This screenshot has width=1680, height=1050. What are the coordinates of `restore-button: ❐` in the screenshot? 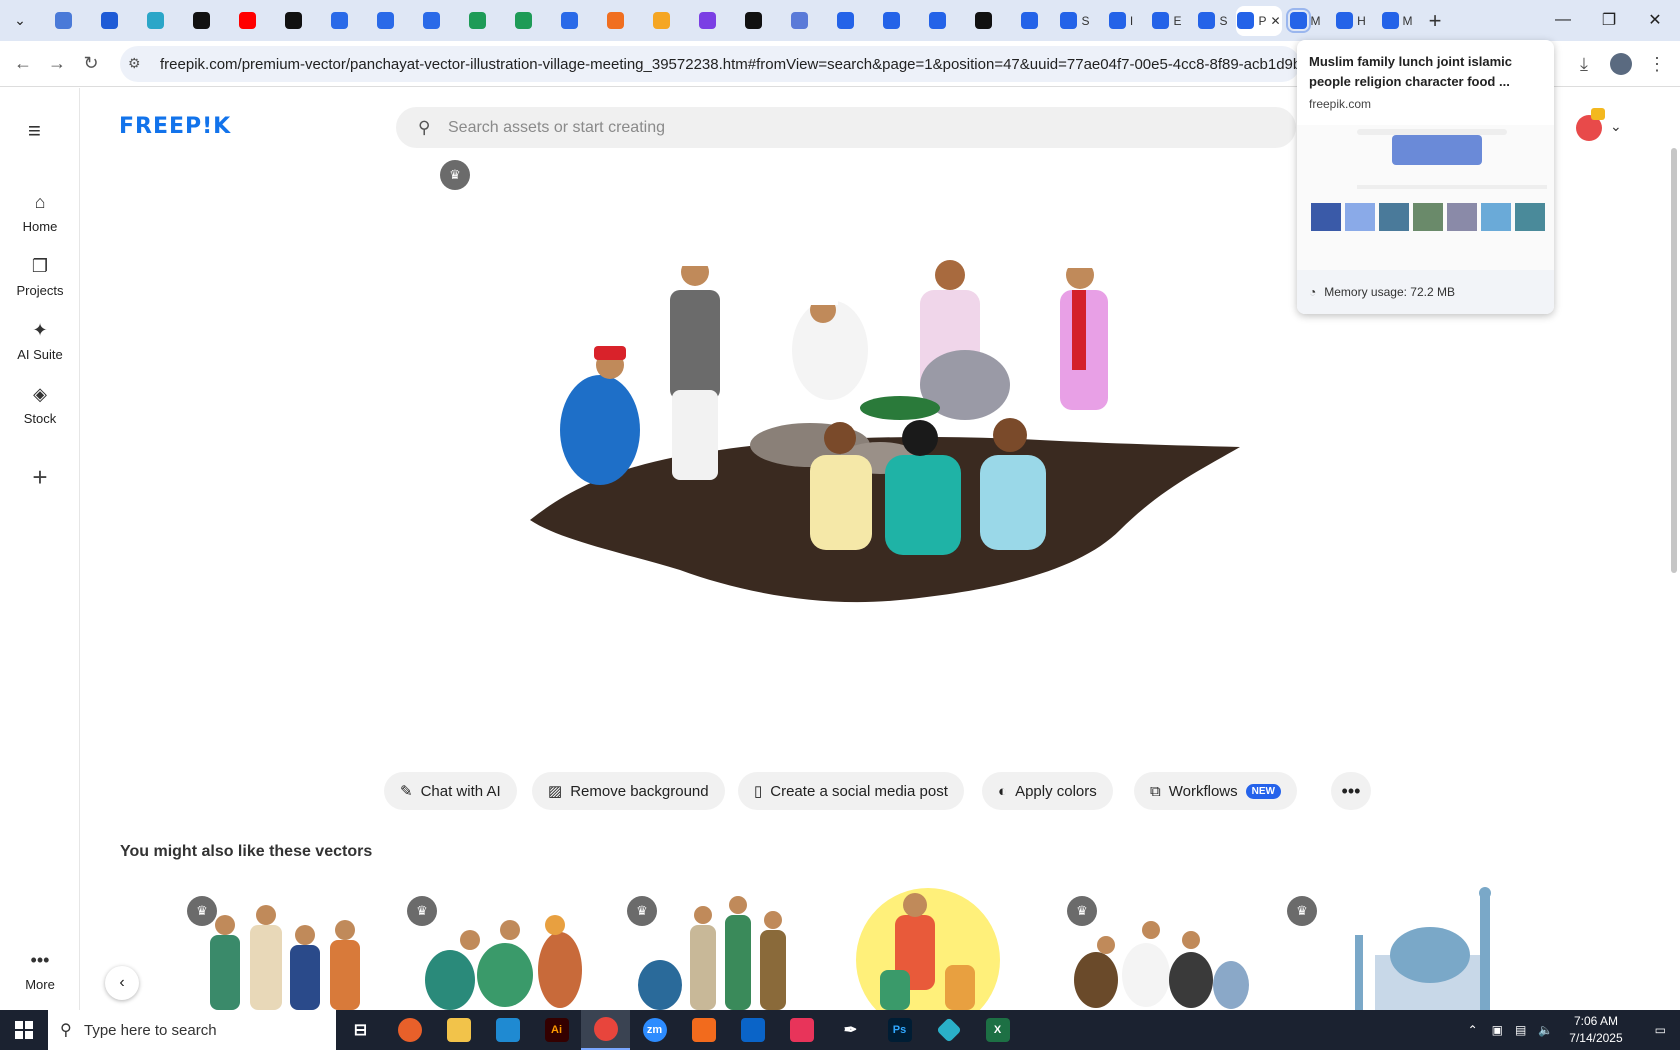 It's located at (1609, 20).